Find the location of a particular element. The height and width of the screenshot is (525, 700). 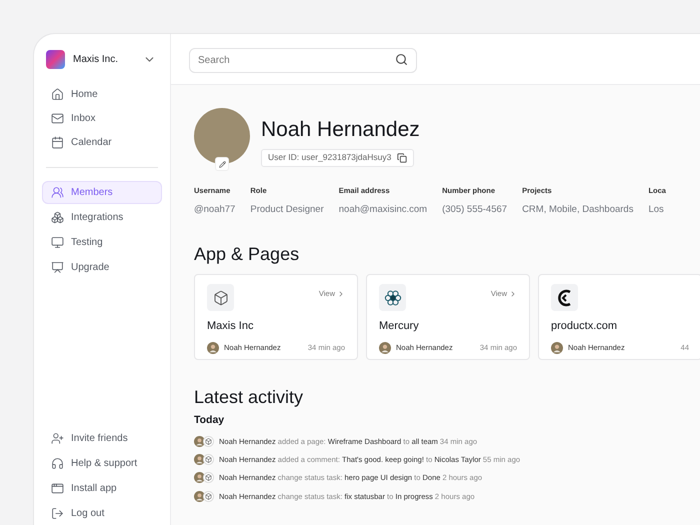

users-icon is located at coordinates (57, 192).